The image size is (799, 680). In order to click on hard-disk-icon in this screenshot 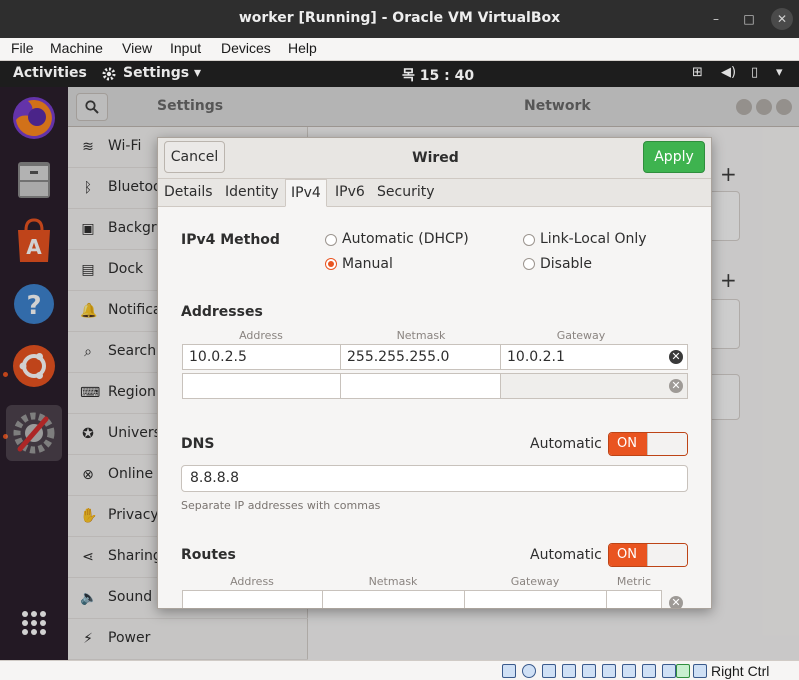, I will do `click(509, 671)`.